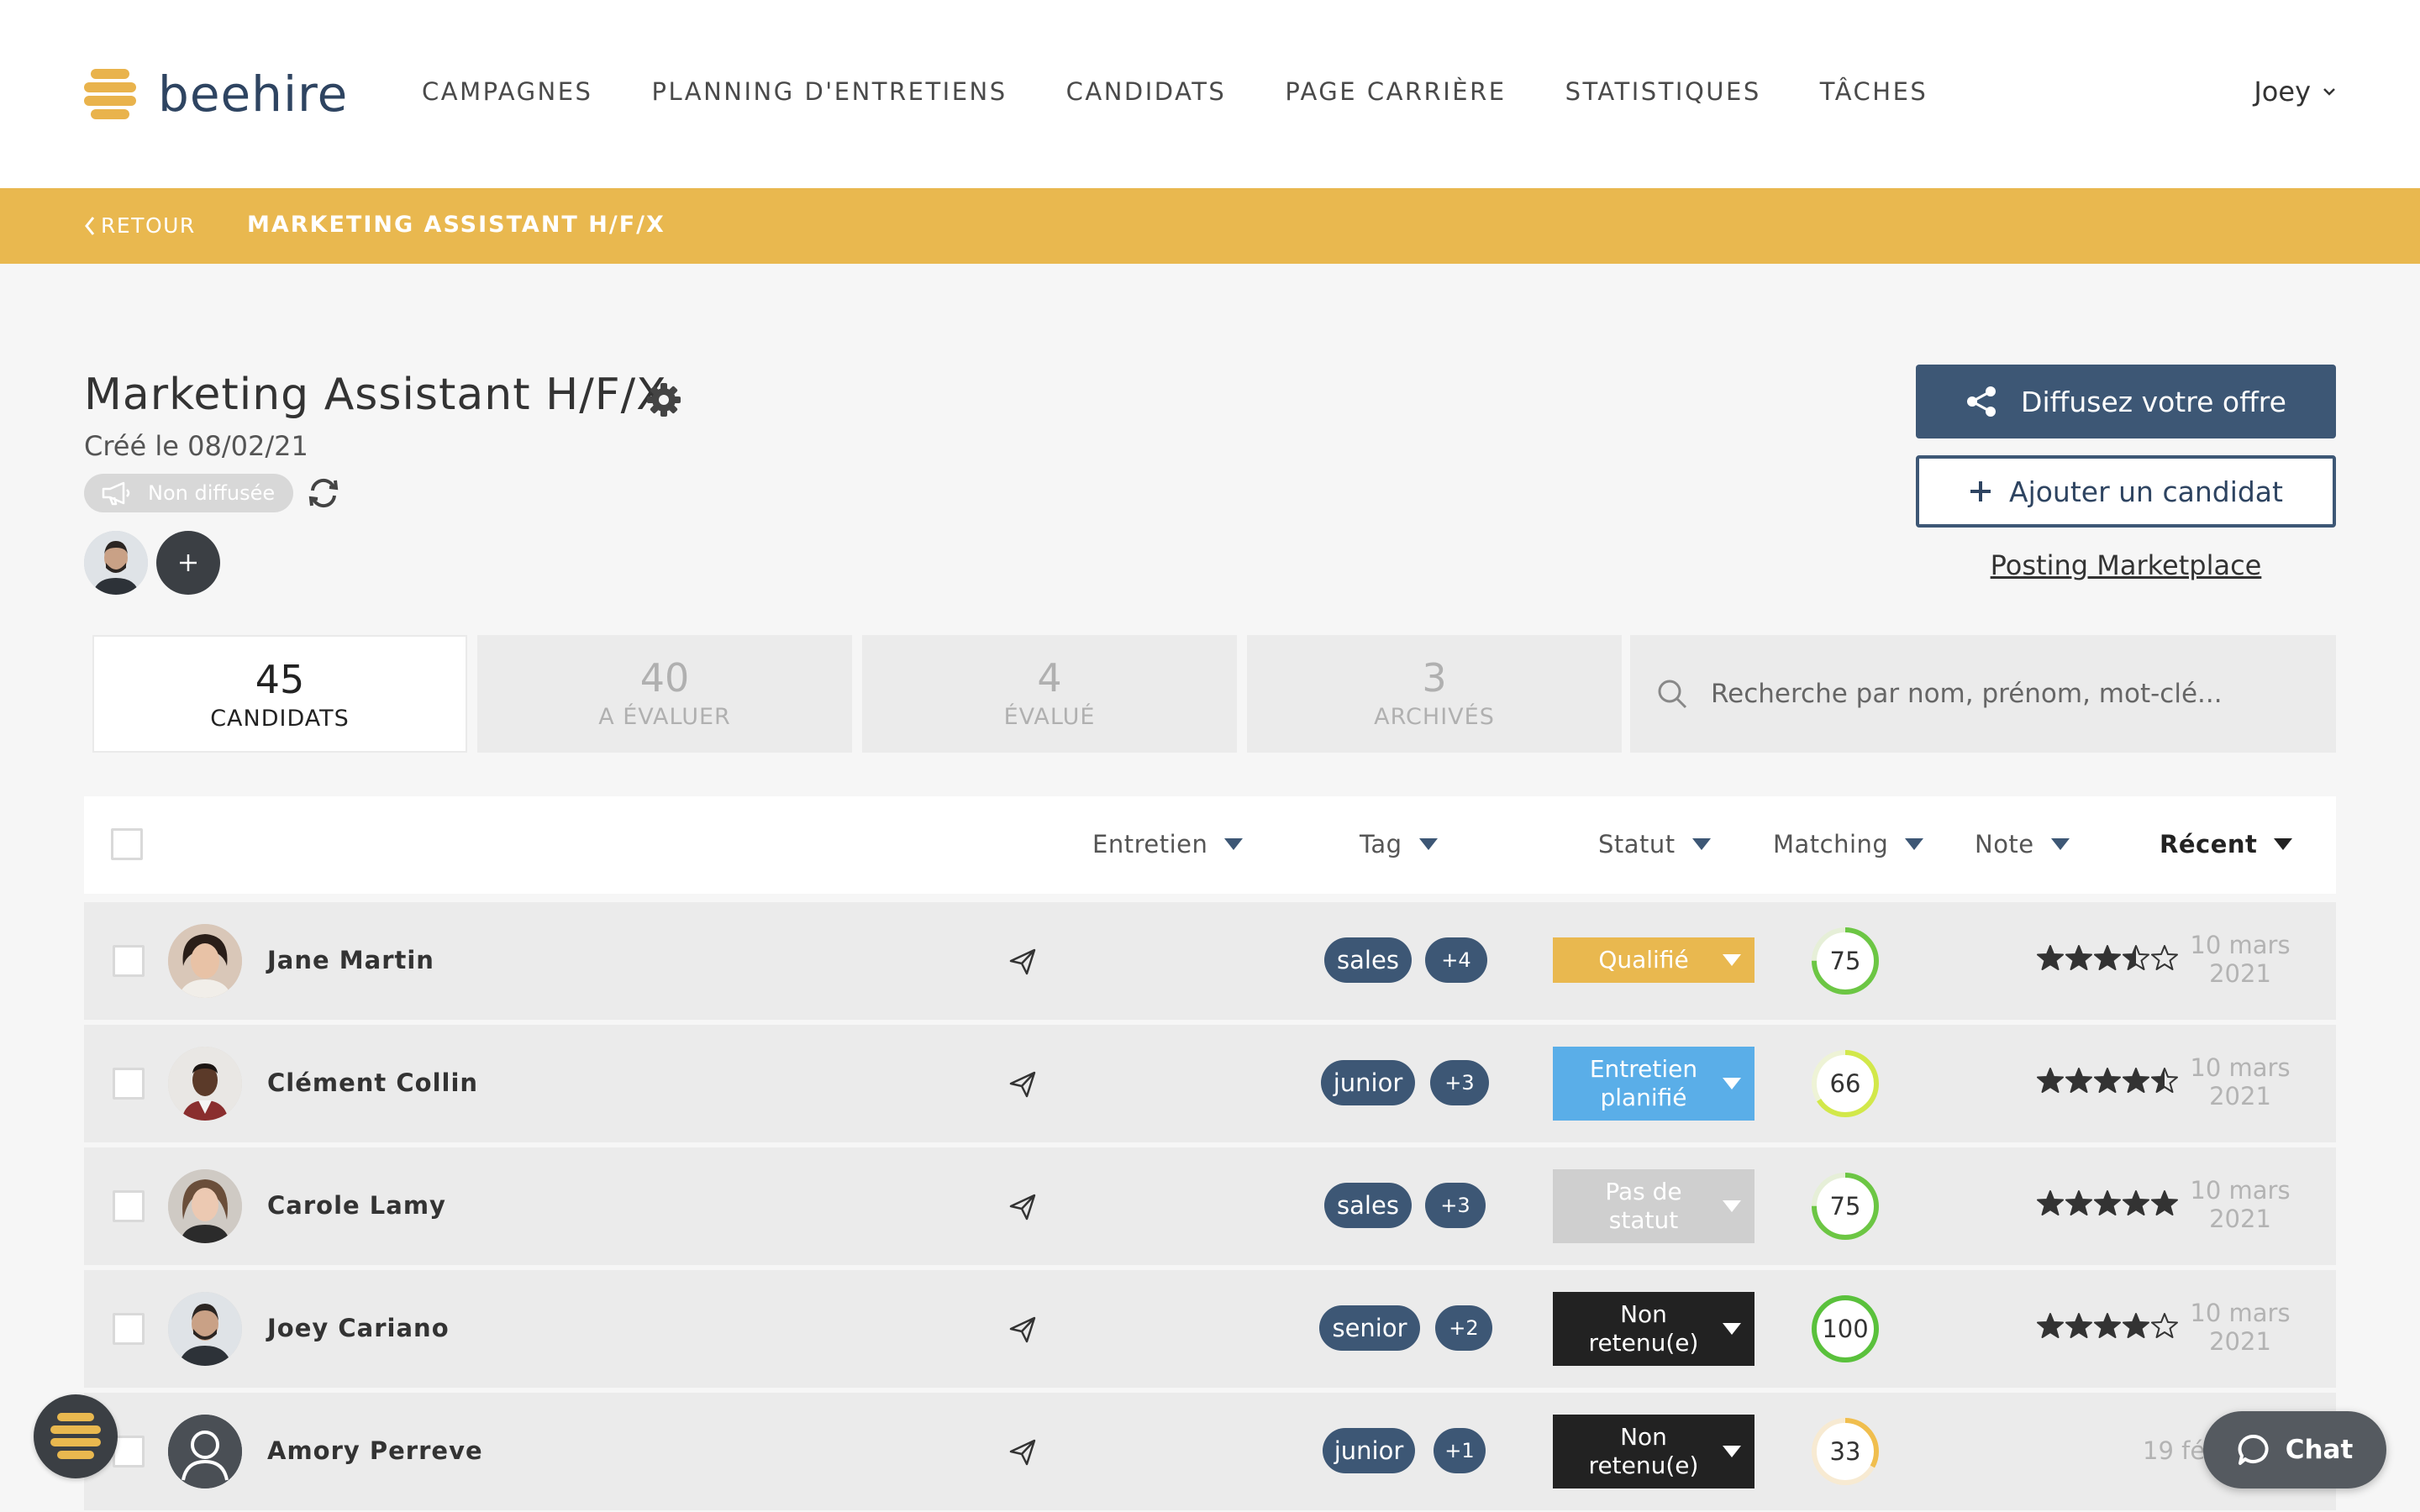 This screenshot has height=1512, width=2420. I want to click on nav-page-carriere: PAGE CARRIÈRE, so click(1395, 91).